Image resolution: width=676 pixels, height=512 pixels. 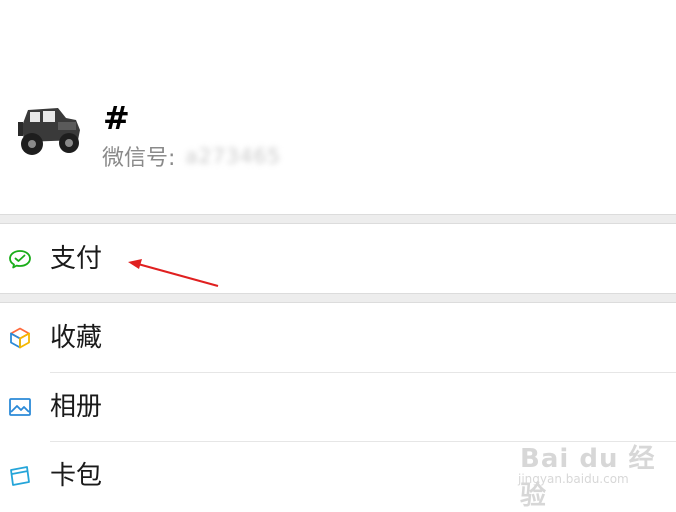 What do you see at coordinates (589, 470) in the screenshot?
I see `baidu-watermark: Bai du 经验 jingyan.baidu.com` at bounding box center [589, 470].